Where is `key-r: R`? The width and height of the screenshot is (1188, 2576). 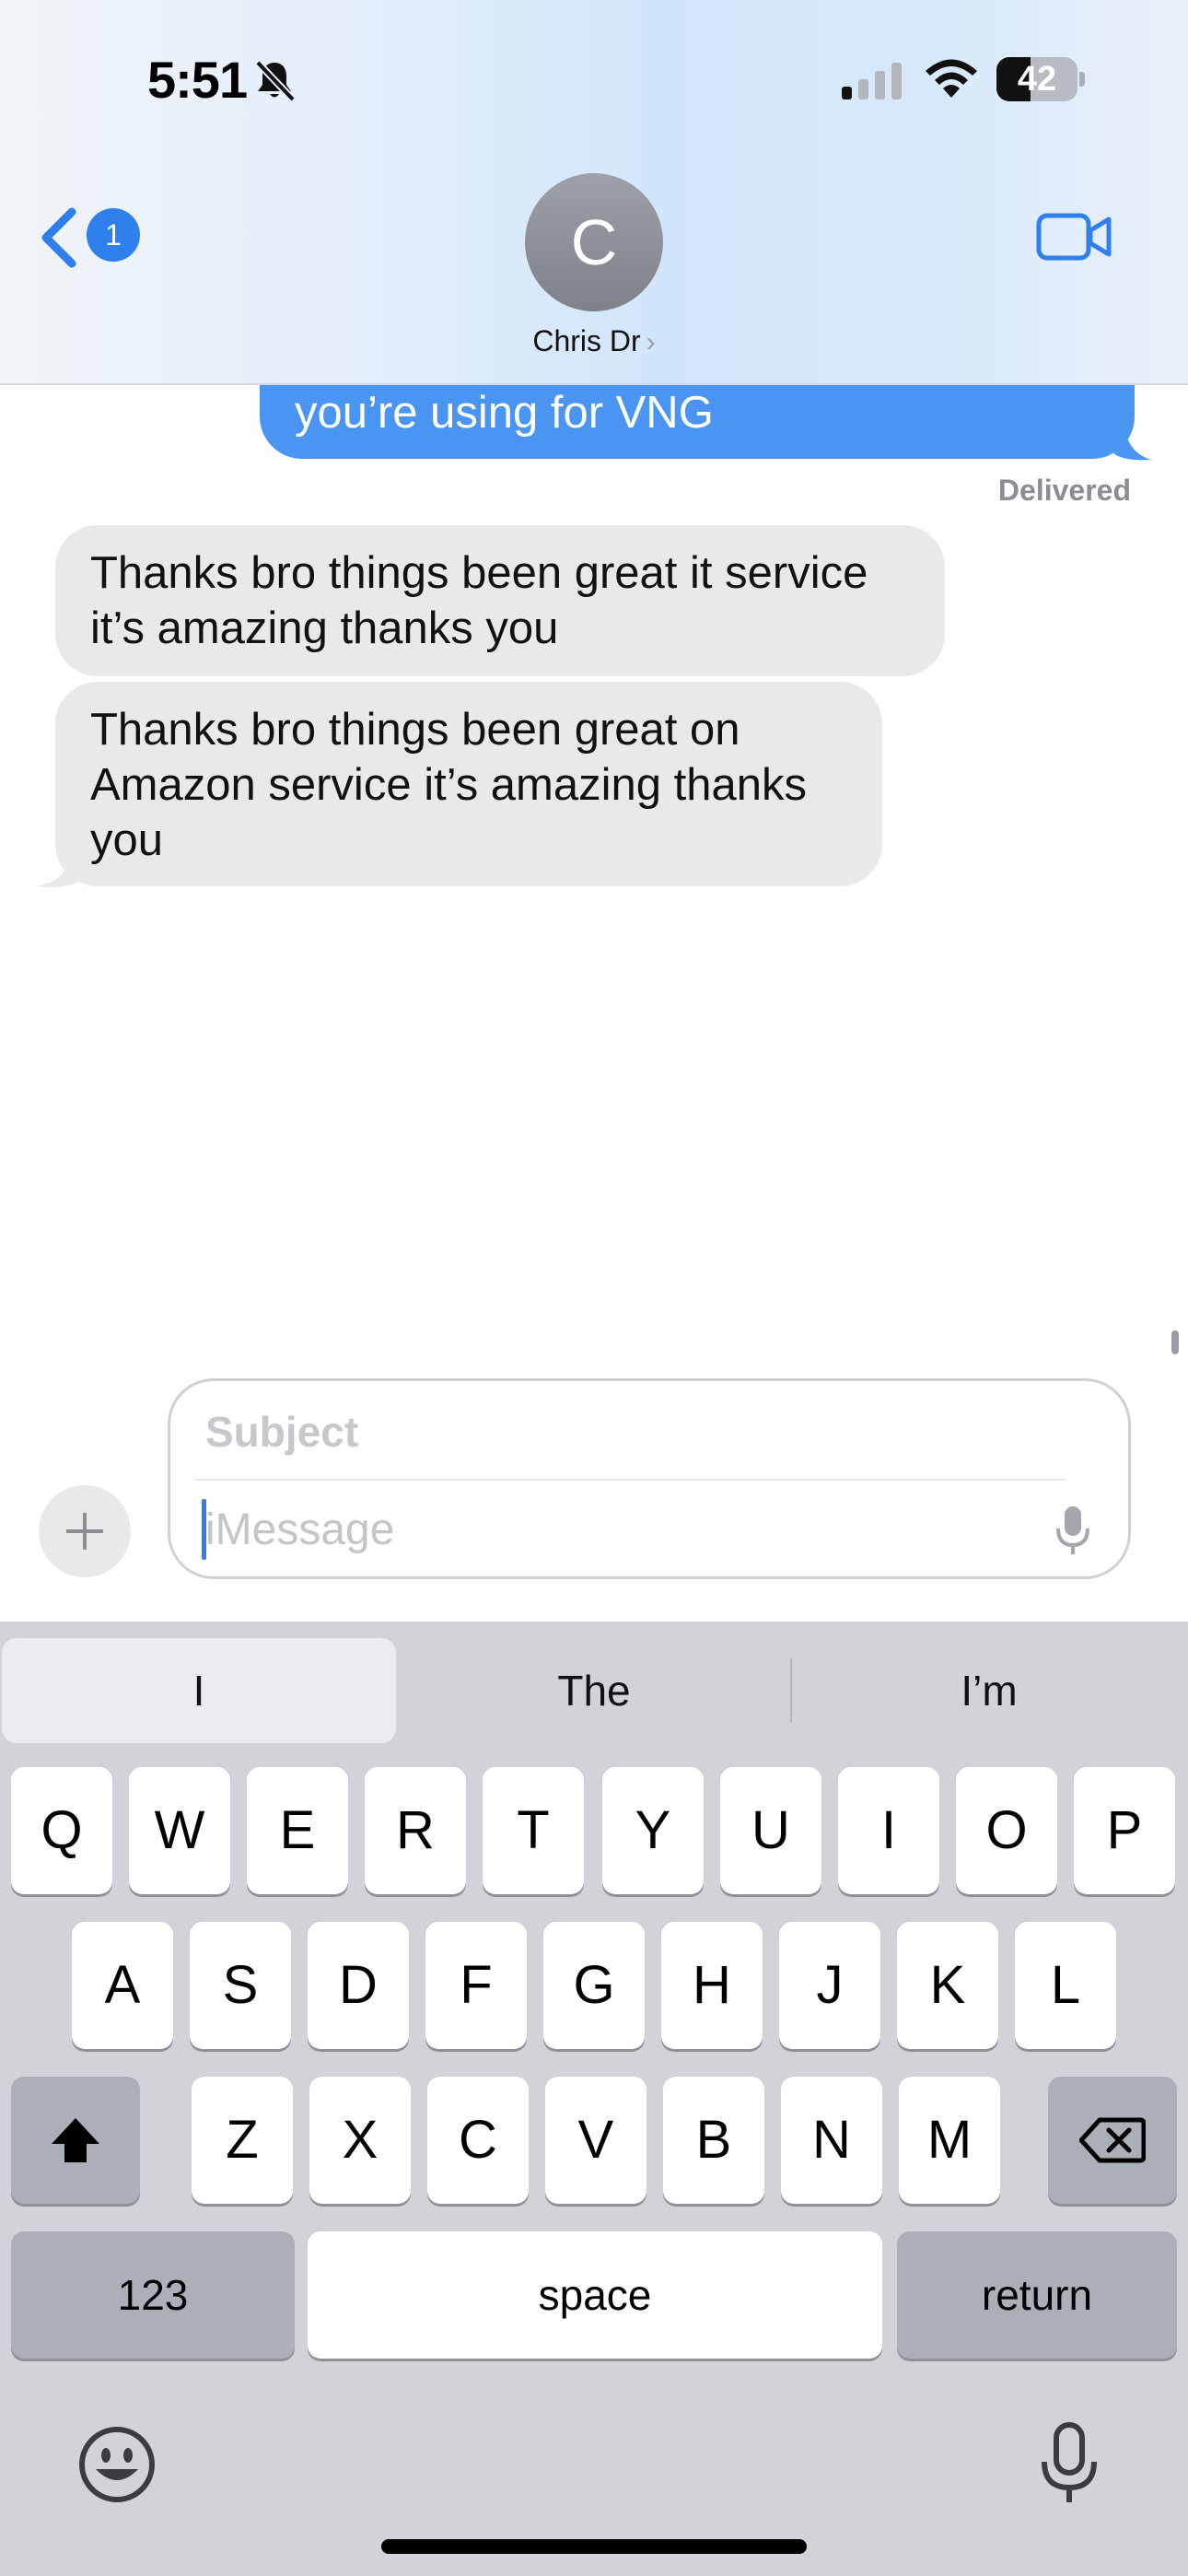 key-r: R is located at coordinates (415, 1830).